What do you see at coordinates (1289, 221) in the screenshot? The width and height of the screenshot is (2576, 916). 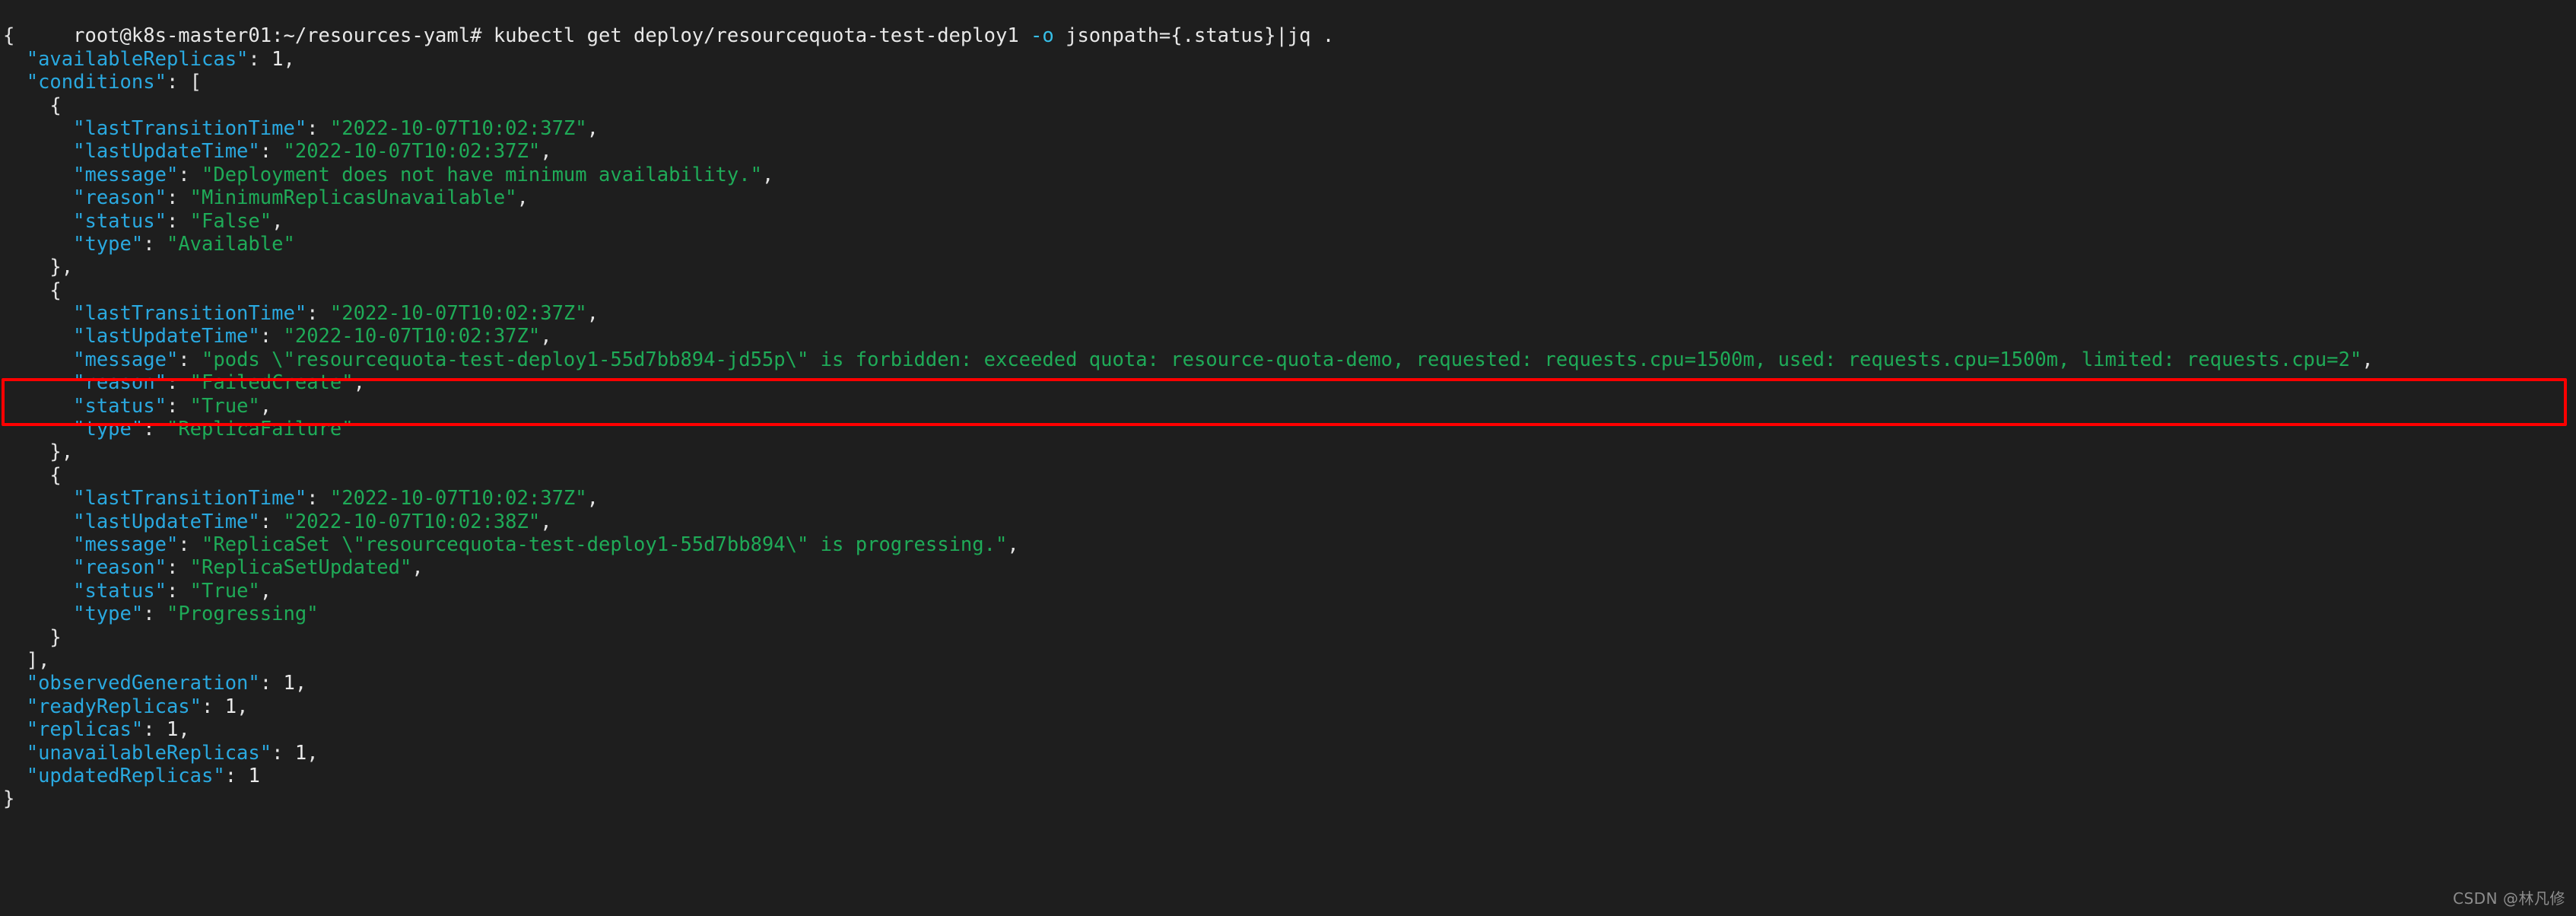 I see `json-line: "status": "False",` at bounding box center [1289, 221].